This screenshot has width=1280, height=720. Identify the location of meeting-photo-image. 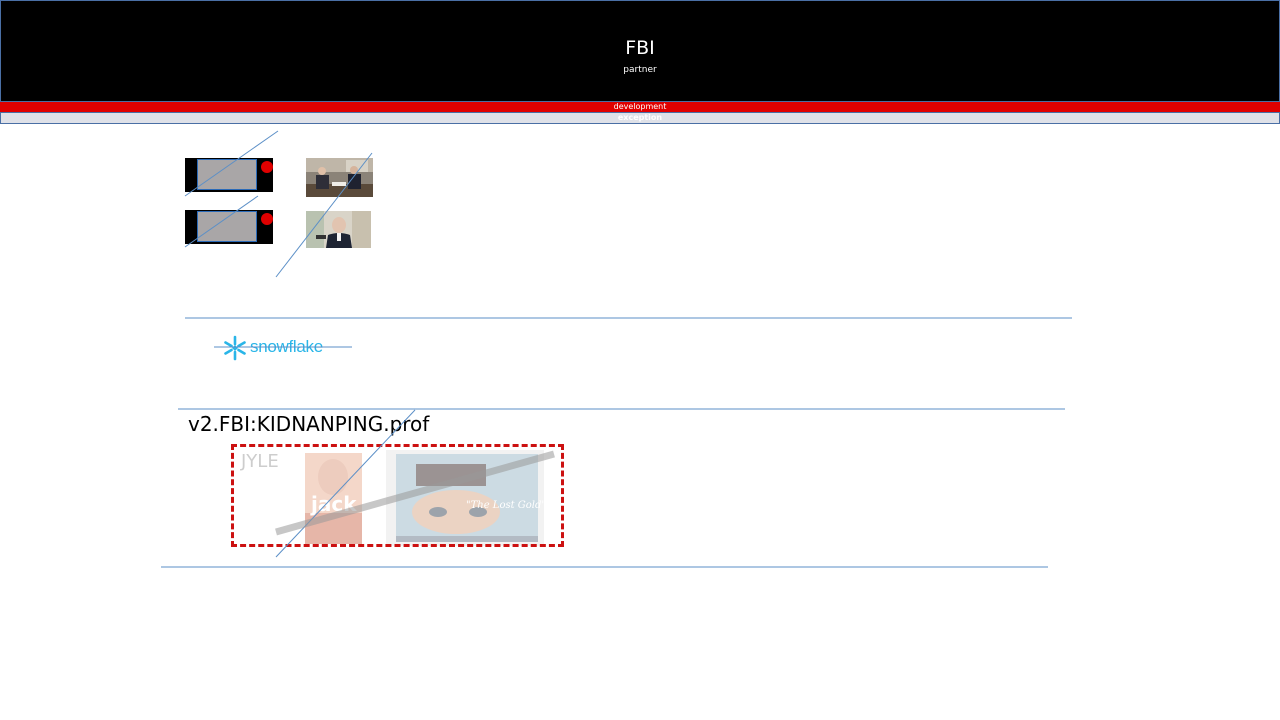
(339, 177).